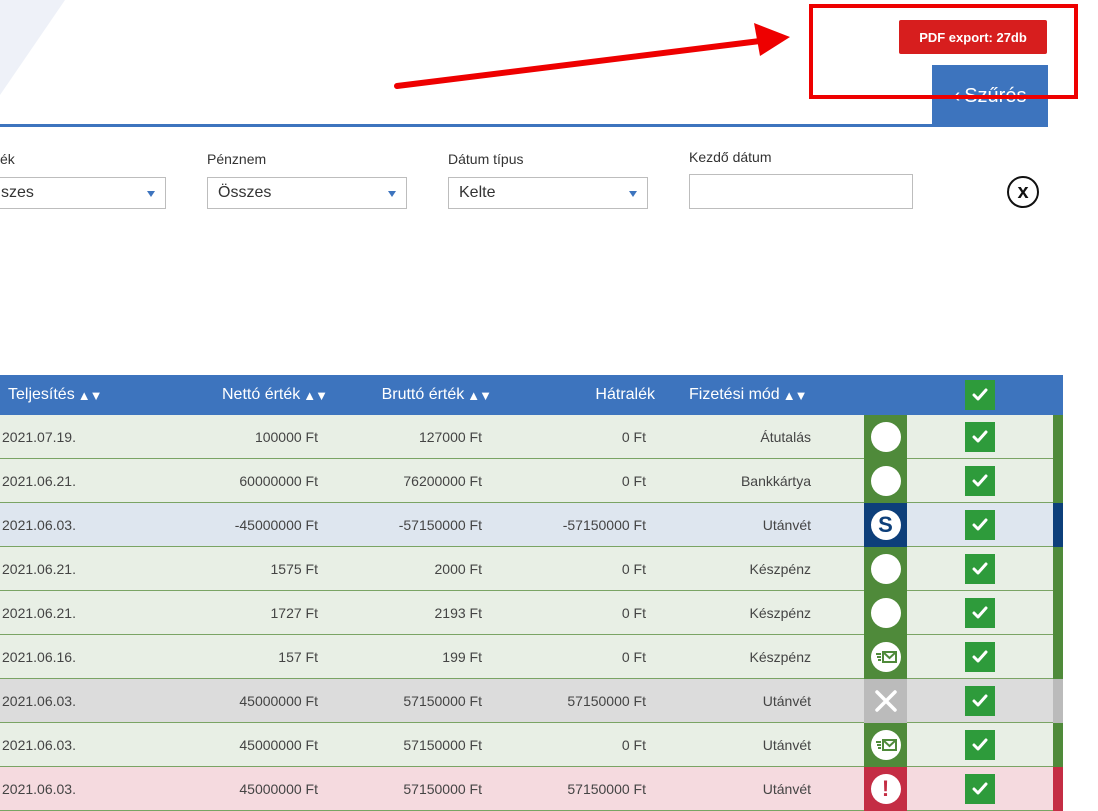 The width and height of the screenshot is (1098, 811). What do you see at coordinates (440, 524) in the screenshot?
I see `cell-brutto: -57150000 Ft` at bounding box center [440, 524].